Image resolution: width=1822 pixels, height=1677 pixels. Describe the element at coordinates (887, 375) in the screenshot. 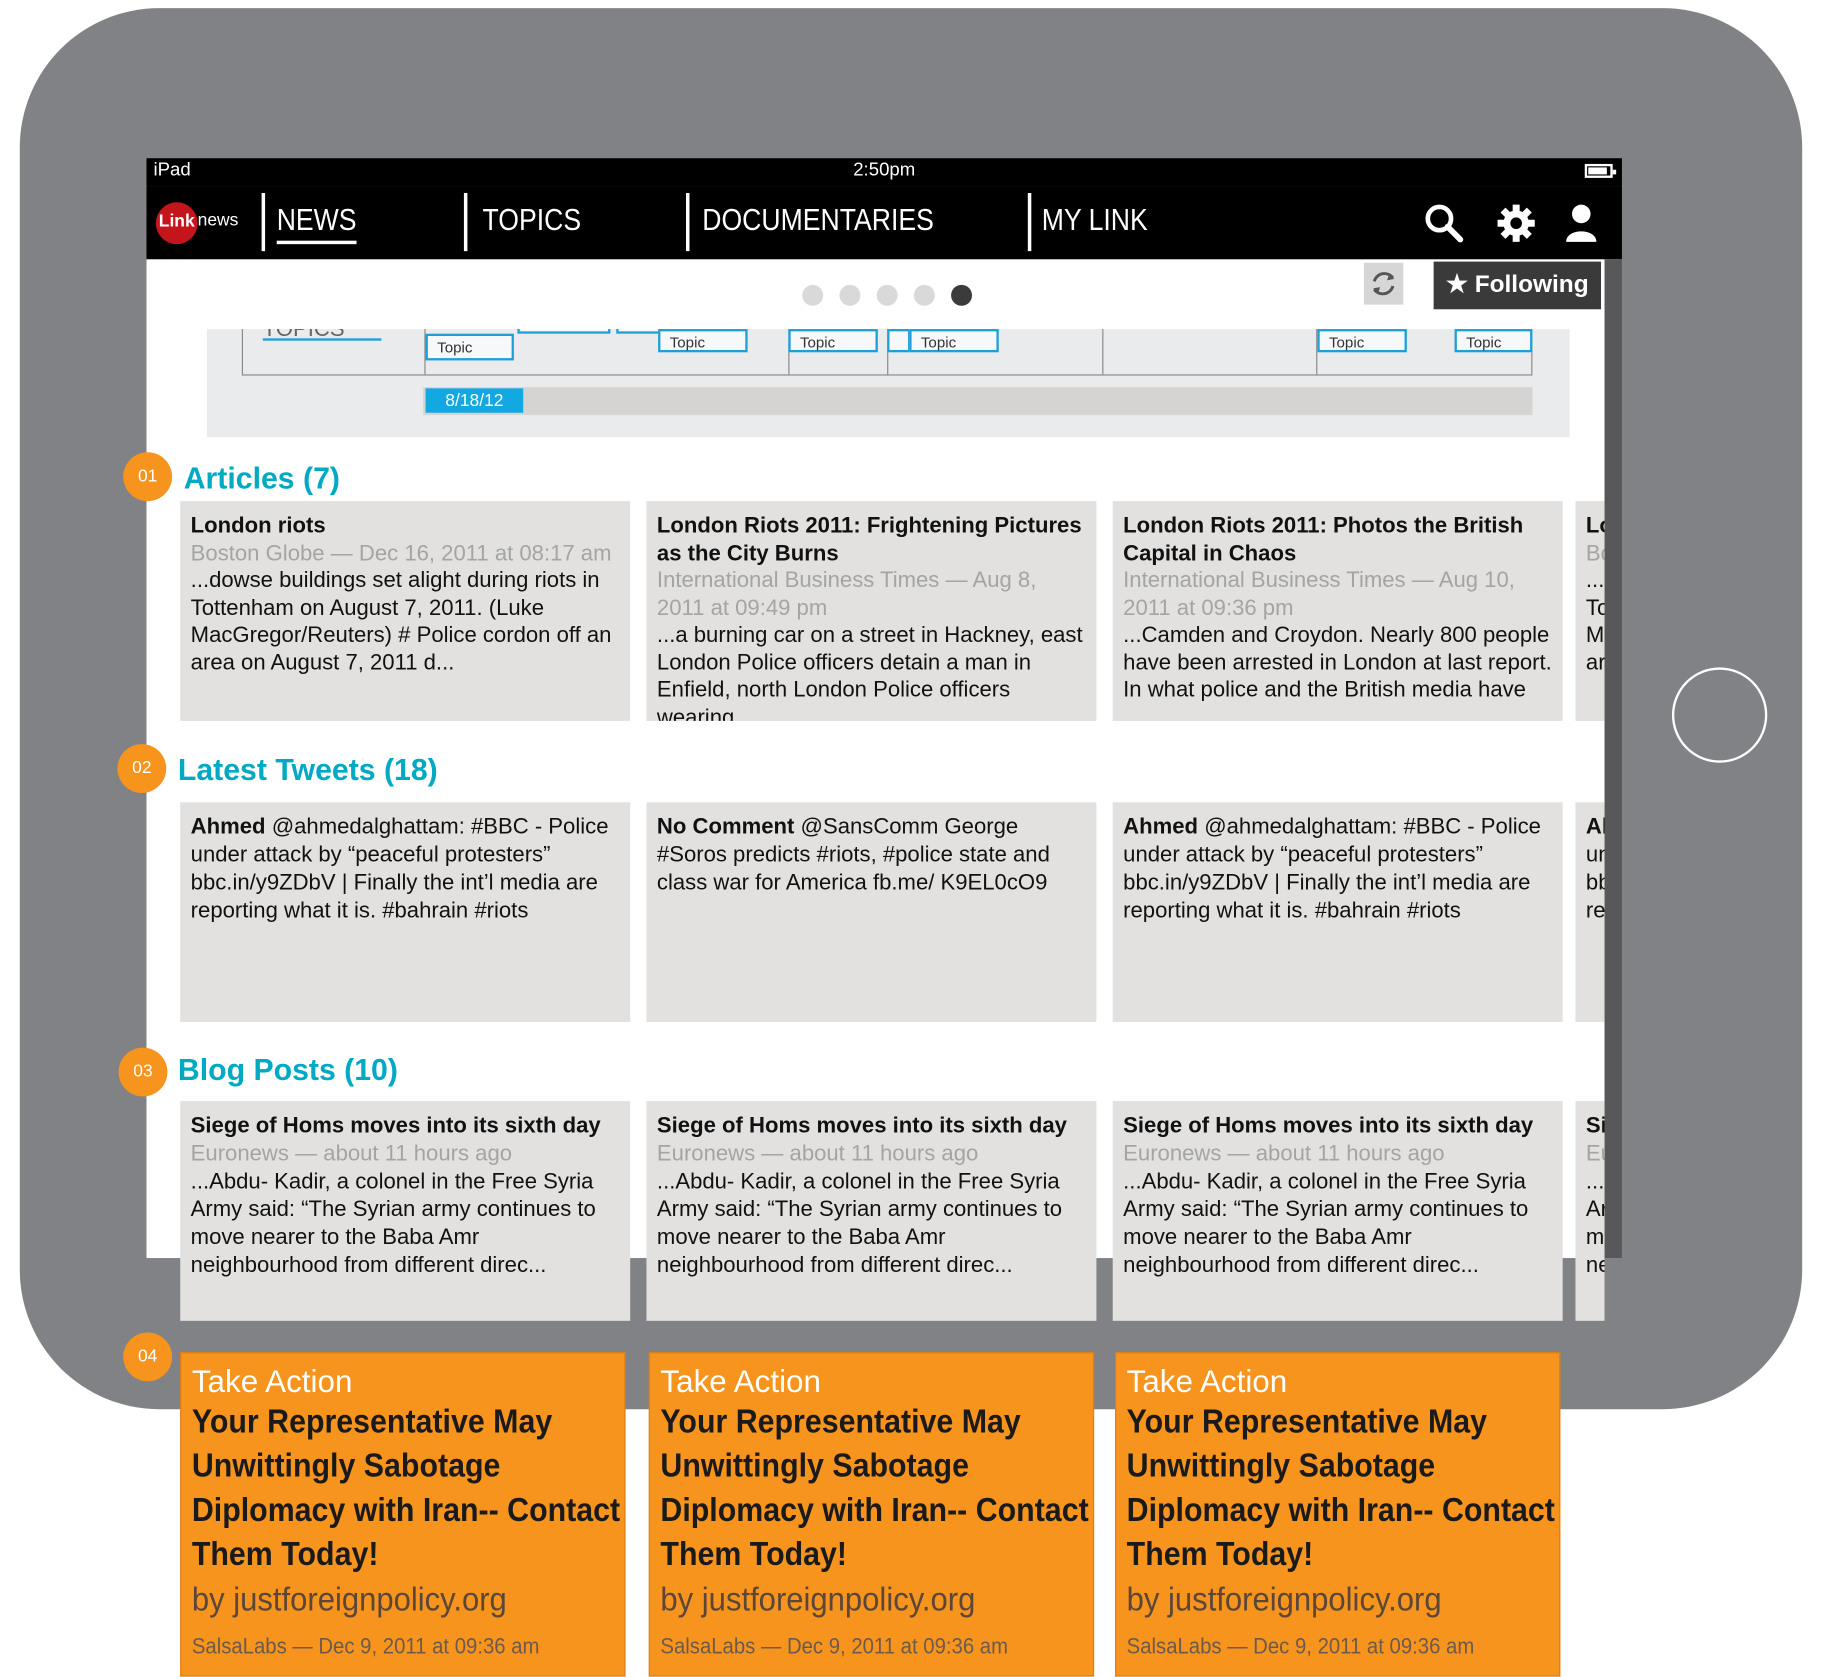

I see `timeline-axis` at that location.